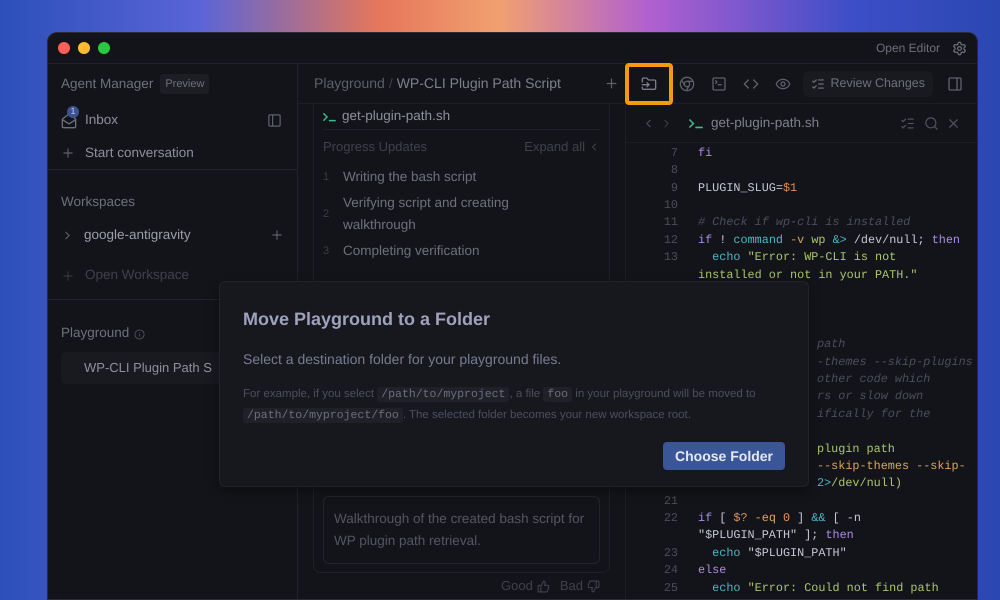 This screenshot has width=1000, height=600. What do you see at coordinates (831, 345) in the screenshot?
I see `code-line: path` at bounding box center [831, 345].